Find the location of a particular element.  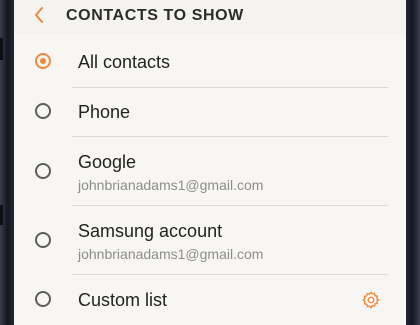

option-label: Samsung account is located at coordinates (150, 231).